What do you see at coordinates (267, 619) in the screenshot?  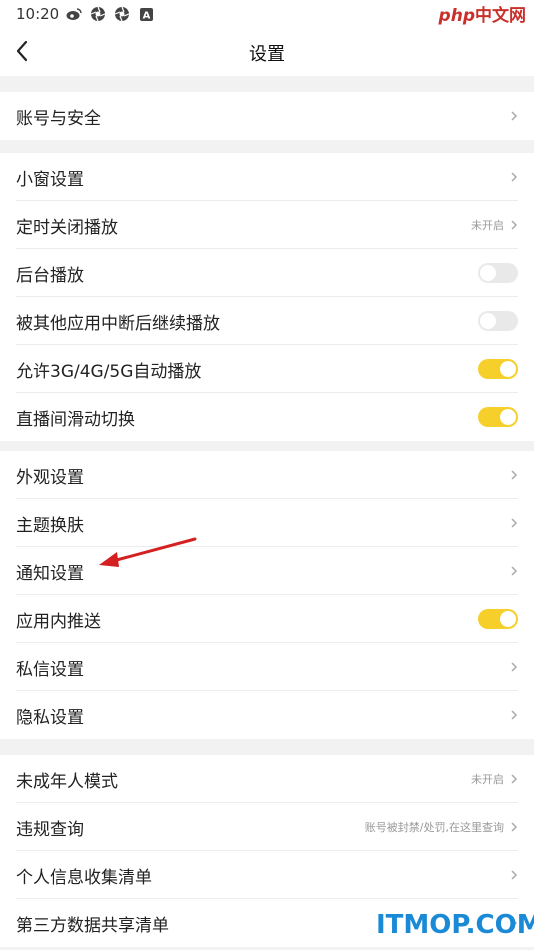 I see `row-in-app-push: 应用内推送` at bounding box center [267, 619].